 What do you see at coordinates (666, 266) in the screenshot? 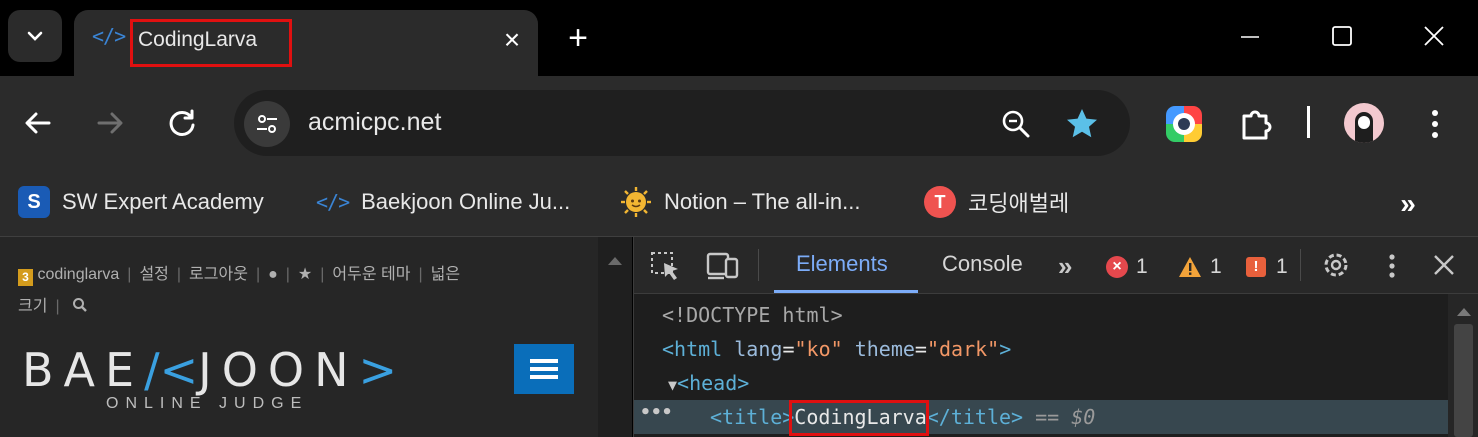
I see `inspect-element-icon` at bounding box center [666, 266].